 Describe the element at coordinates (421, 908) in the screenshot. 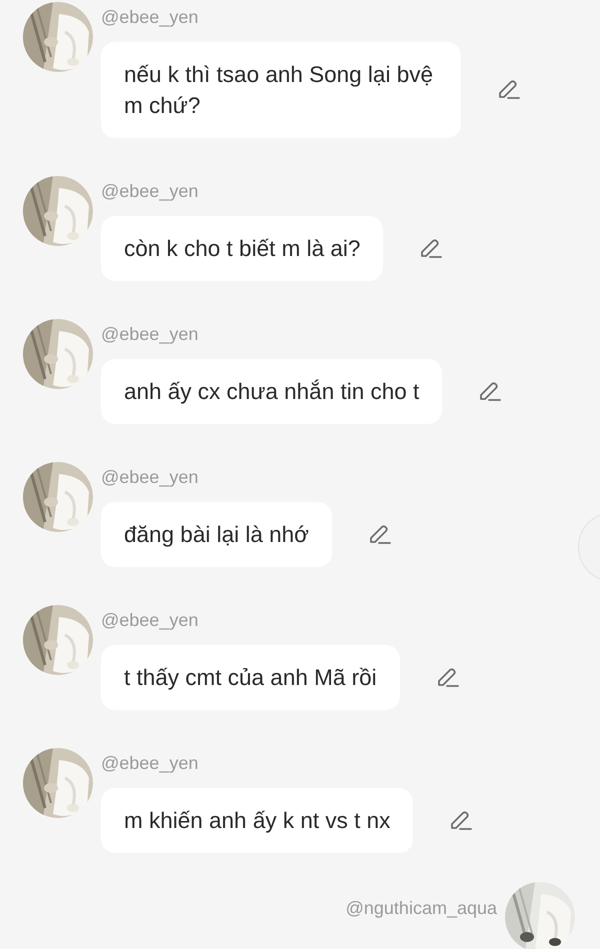

I see `username: @nguthicam_aqua` at that location.